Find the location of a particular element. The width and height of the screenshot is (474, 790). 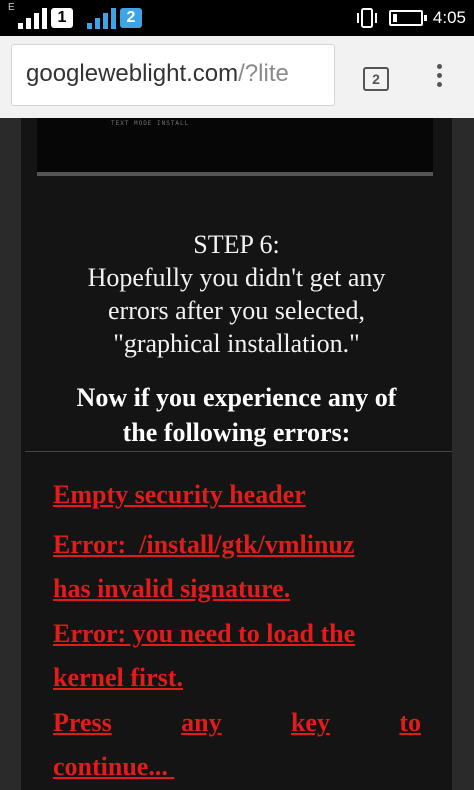

error-line: Error: /install/gtk/vmlinuz is located at coordinates (204, 544).